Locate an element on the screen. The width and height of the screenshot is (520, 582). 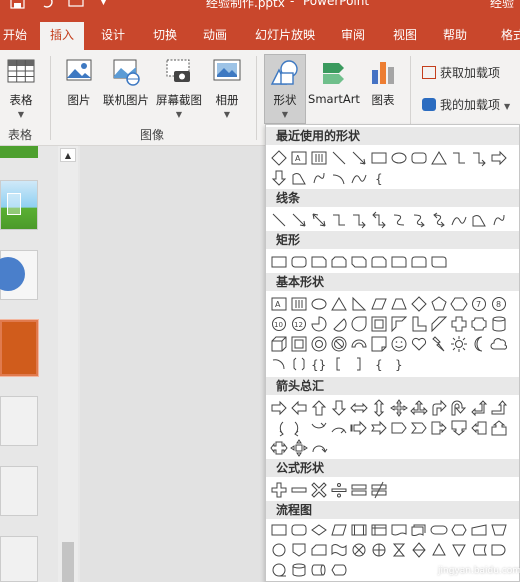
vertical-textbox-icon is located at coordinates (299, 304).